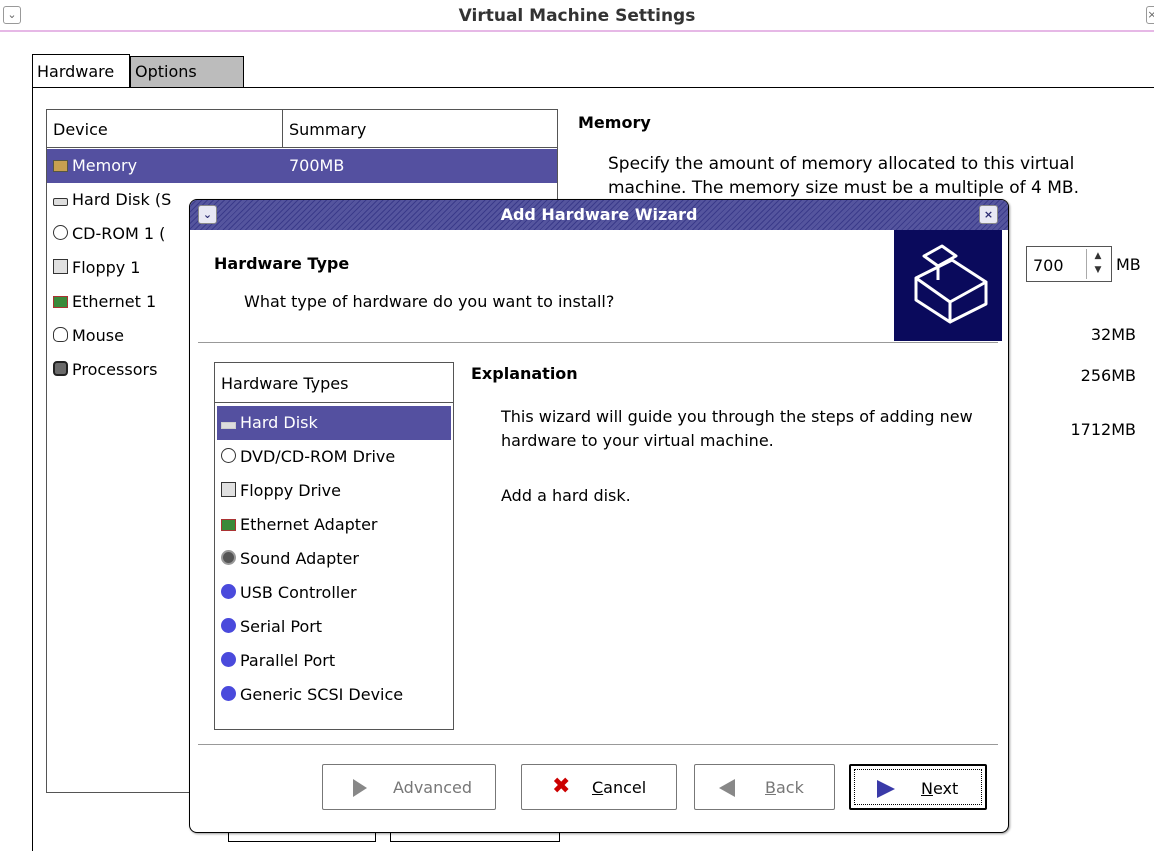 This screenshot has width=1154, height=851. Describe the element at coordinates (318, 456) in the screenshot. I see `hw-type-label: DVD/CD-ROM Drive` at that location.